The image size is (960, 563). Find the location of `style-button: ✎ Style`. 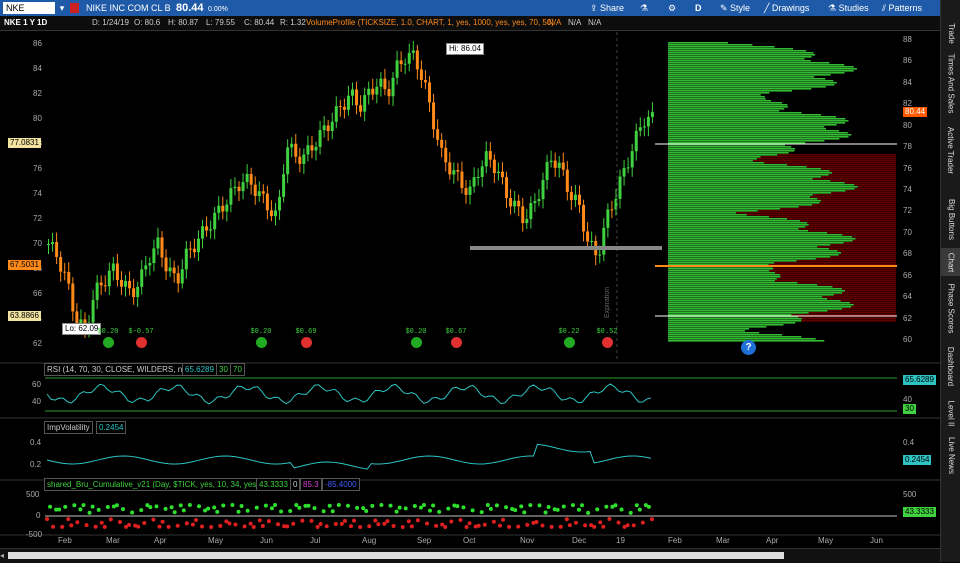

style-button: ✎ Style is located at coordinates (735, 8).